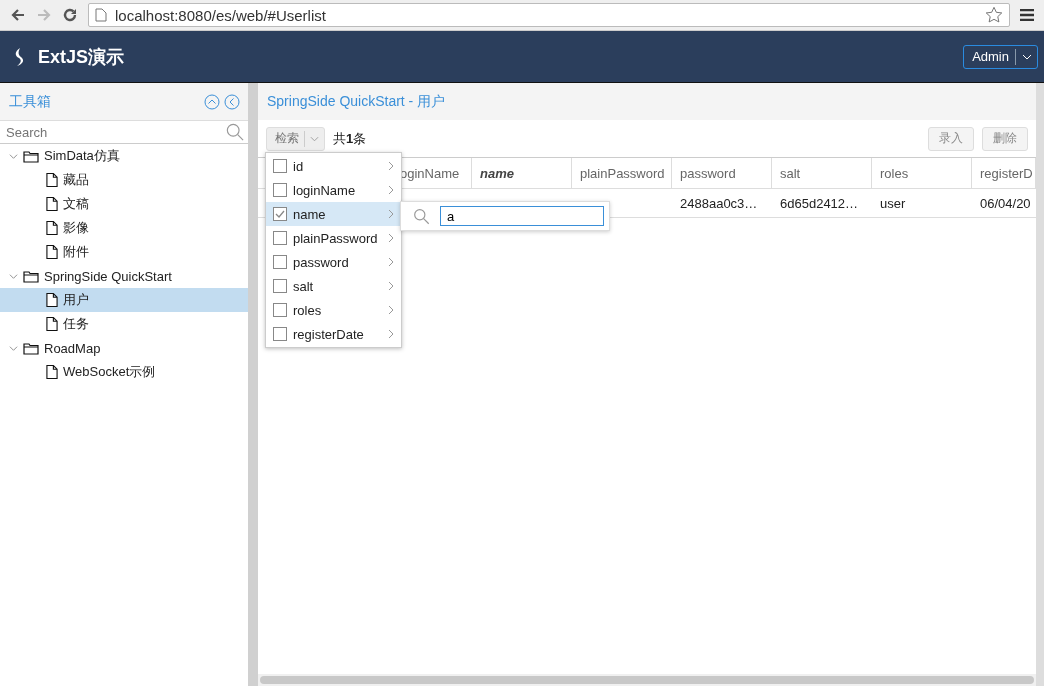  I want to click on address-bar: localhost:8080/es/web/#Userlist, so click(549, 15).